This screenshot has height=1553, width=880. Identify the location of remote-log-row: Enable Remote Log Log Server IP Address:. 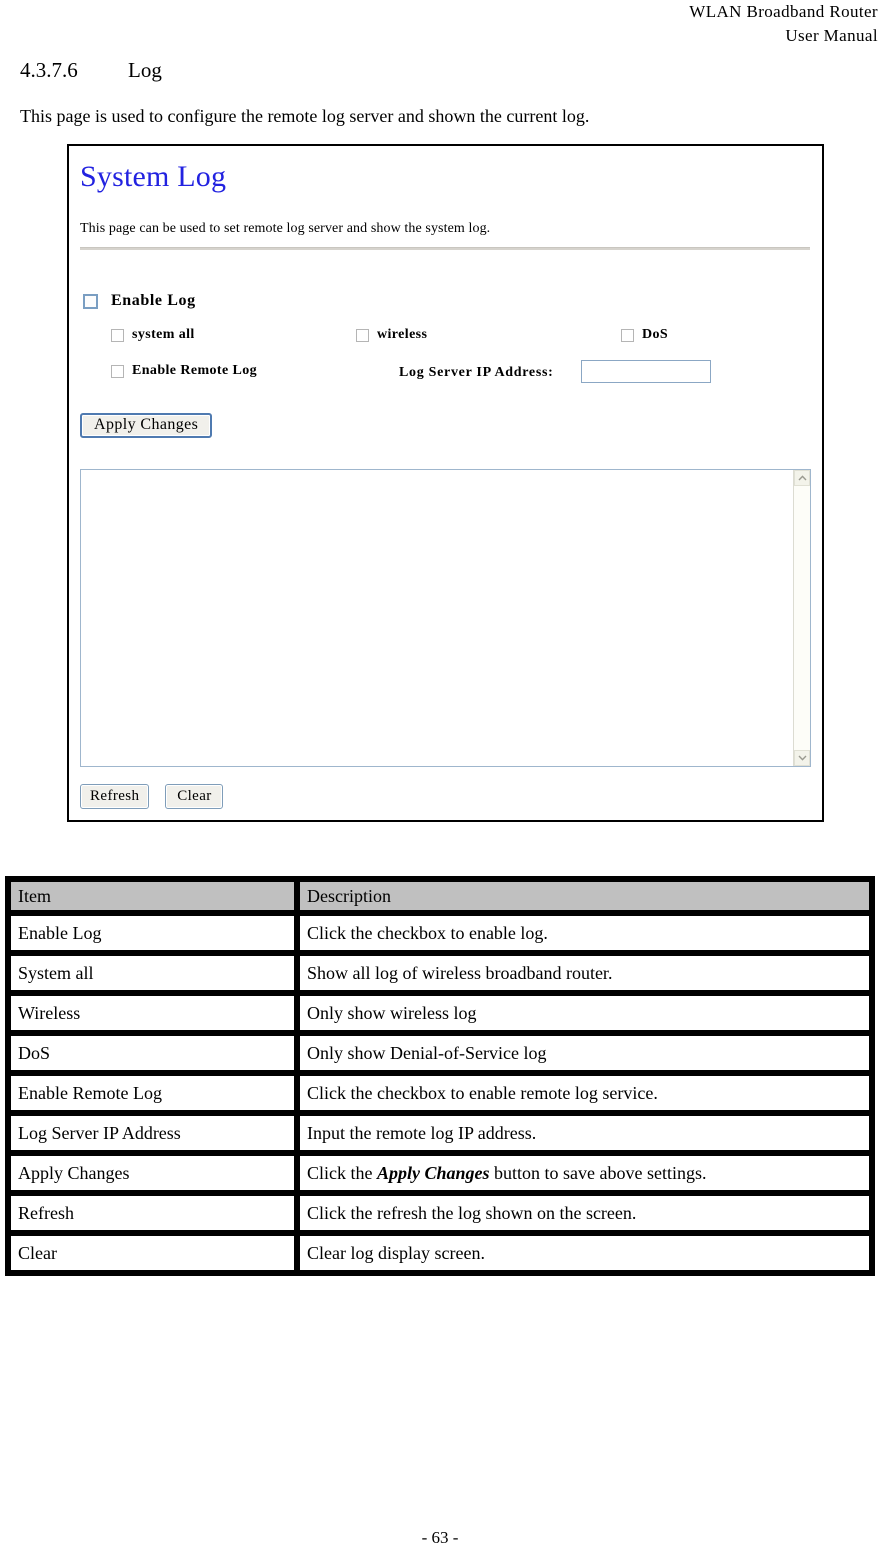
(461, 374).